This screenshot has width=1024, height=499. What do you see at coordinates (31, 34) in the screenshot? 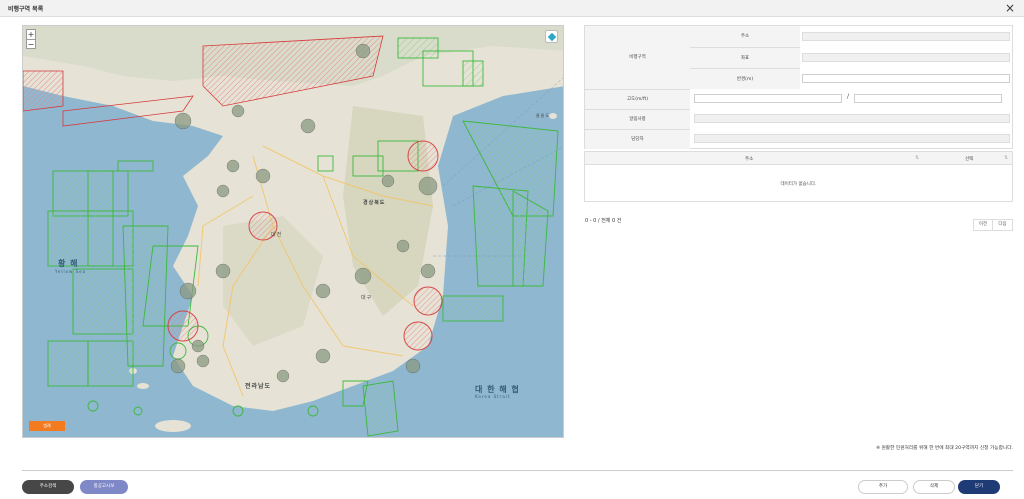
I see `zoom-in-button: +` at bounding box center [31, 34].